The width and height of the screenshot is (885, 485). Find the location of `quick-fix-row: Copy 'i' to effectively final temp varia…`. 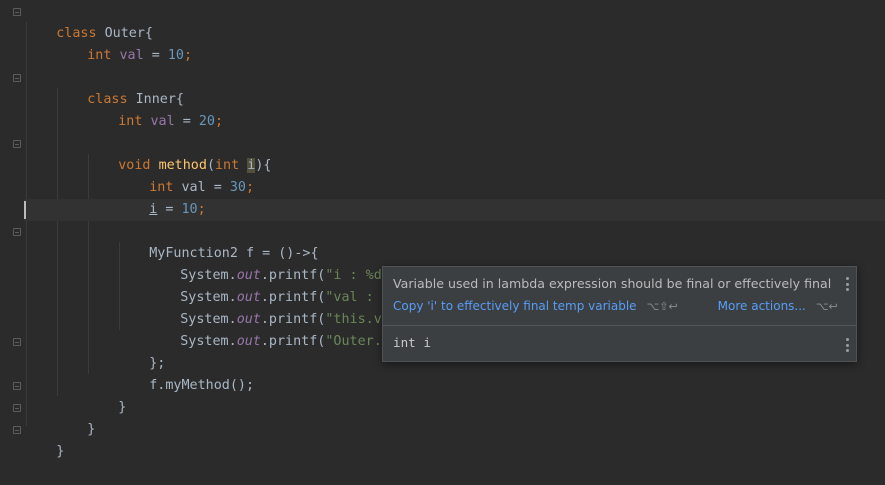

quick-fix-row: Copy 'i' to effectively final temp varia… is located at coordinates (615, 306).